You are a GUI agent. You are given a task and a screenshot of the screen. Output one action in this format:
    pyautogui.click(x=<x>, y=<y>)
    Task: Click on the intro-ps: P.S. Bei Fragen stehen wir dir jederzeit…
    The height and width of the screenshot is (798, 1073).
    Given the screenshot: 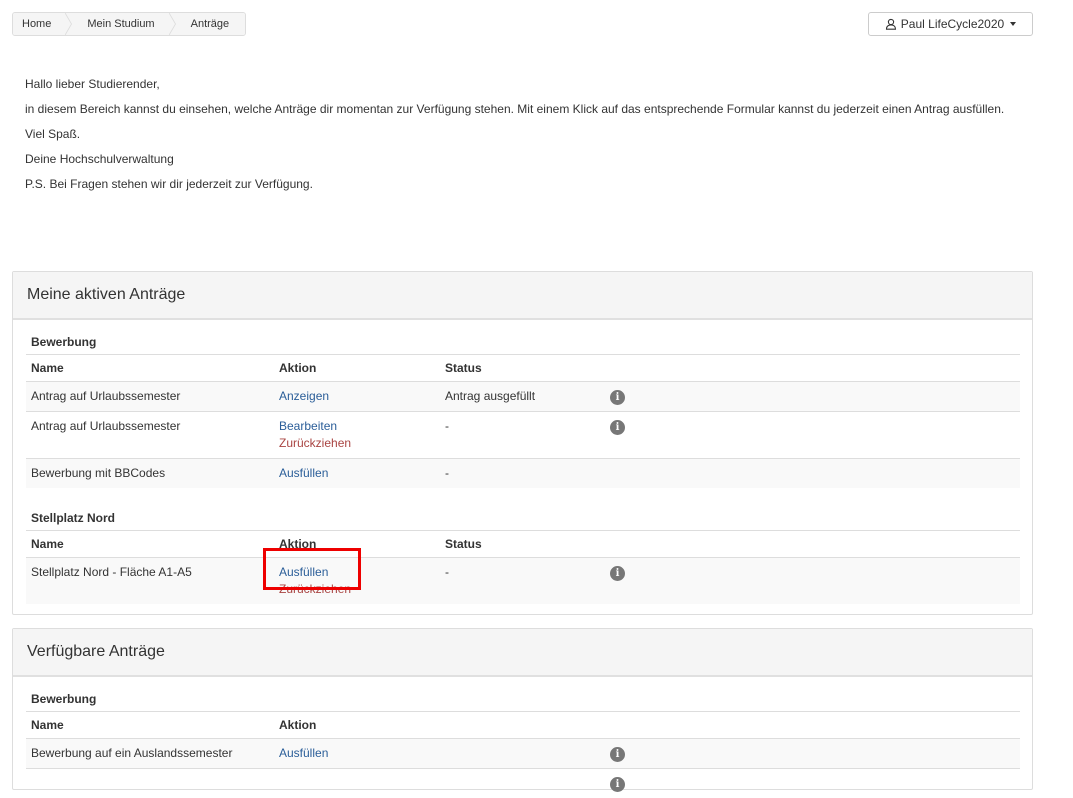 What is the action you would take?
    pyautogui.click(x=525, y=184)
    